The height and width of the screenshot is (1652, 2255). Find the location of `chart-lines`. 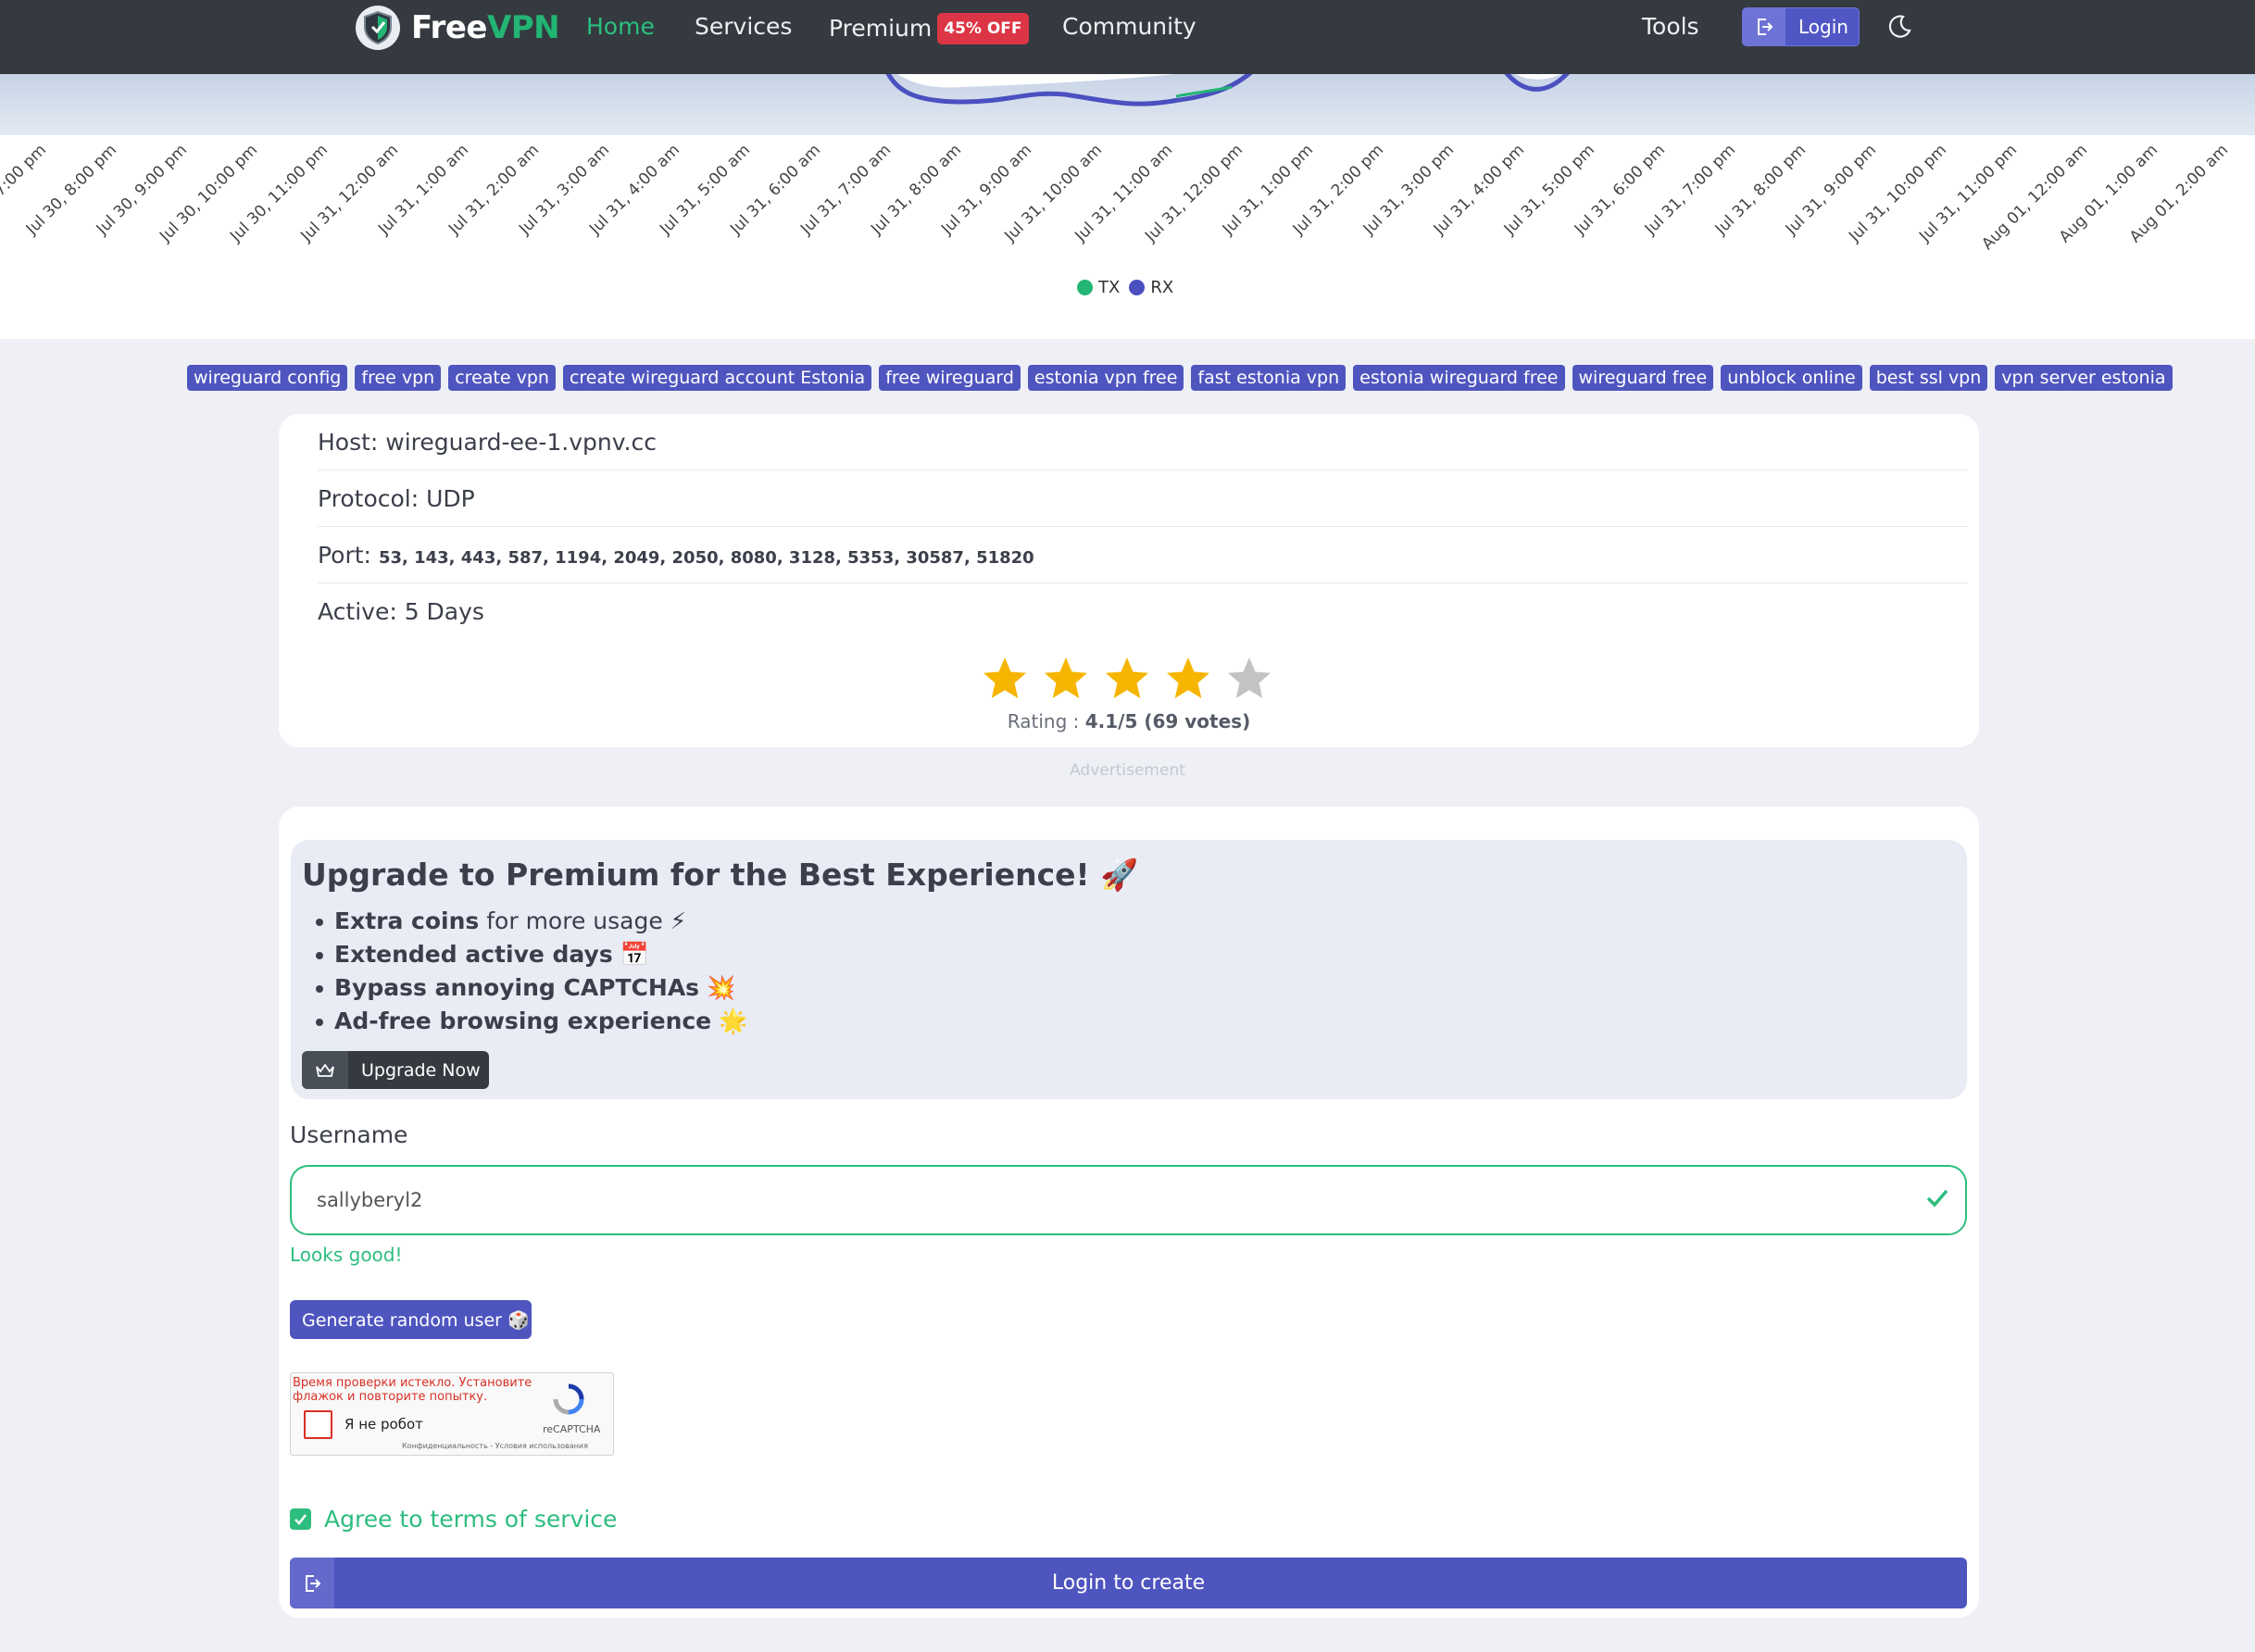

chart-lines is located at coordinates (1227, 90).